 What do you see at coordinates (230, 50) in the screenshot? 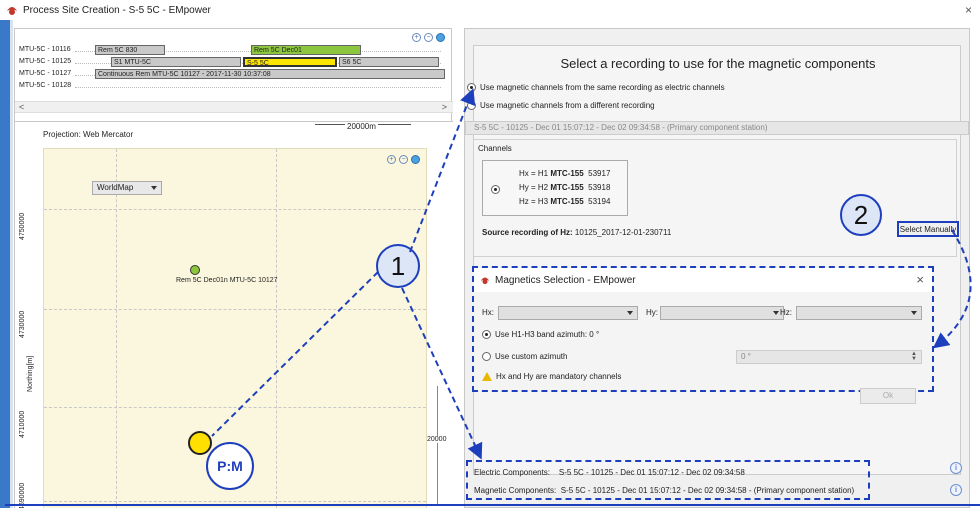
I see `timeline-row: MTU-5C - 10116 Rem 5C 830 Rem 5C Dec01` at bounding box center [230, 50].